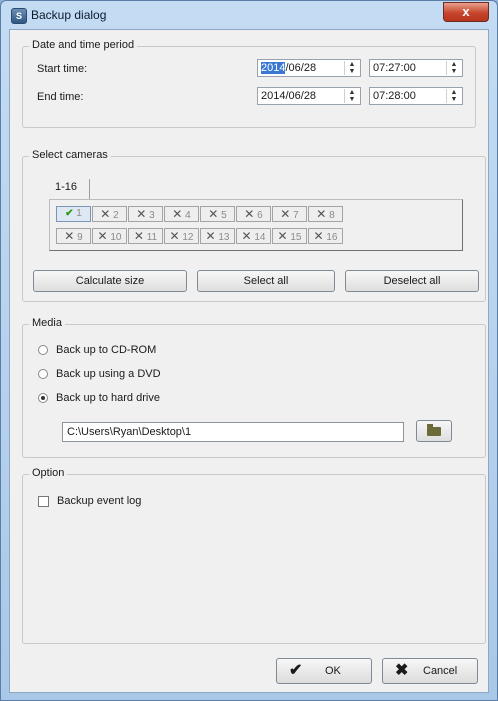 The image size is (498, 701). I want to click on camera-16-checkbox: ✕ 16, so click(325, 236).